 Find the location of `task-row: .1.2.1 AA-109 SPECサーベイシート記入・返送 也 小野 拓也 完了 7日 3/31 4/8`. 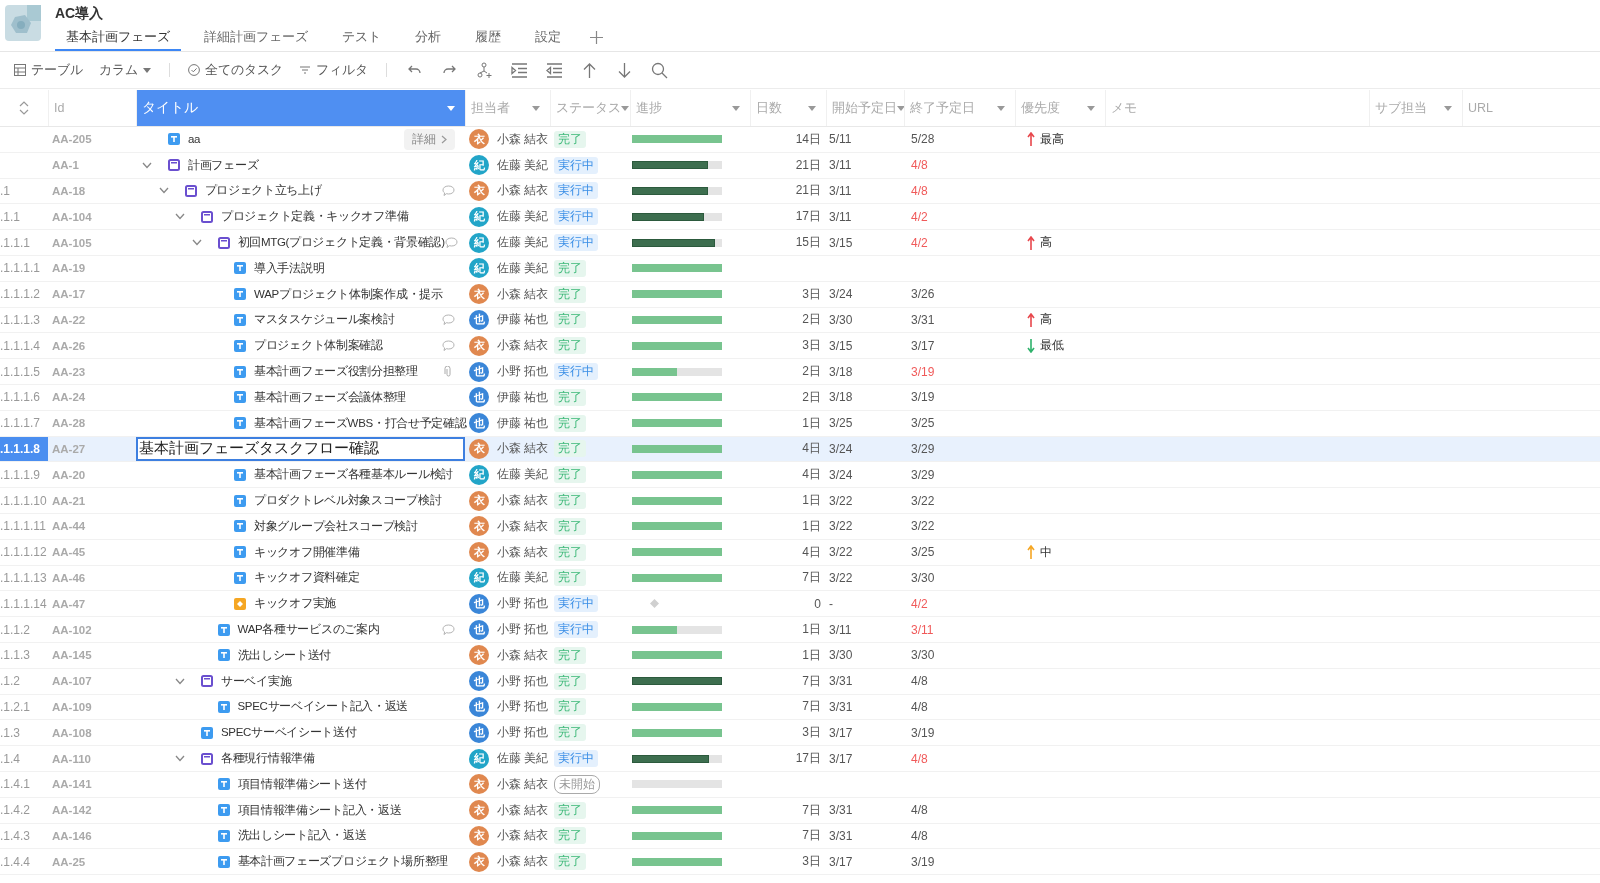

task-row: .1.2.1 AA-109 SPECサーベイシート記入・返送 也 小野 拓也 完了 7日 3/31 4/8 is located at coordinates (800, 707).